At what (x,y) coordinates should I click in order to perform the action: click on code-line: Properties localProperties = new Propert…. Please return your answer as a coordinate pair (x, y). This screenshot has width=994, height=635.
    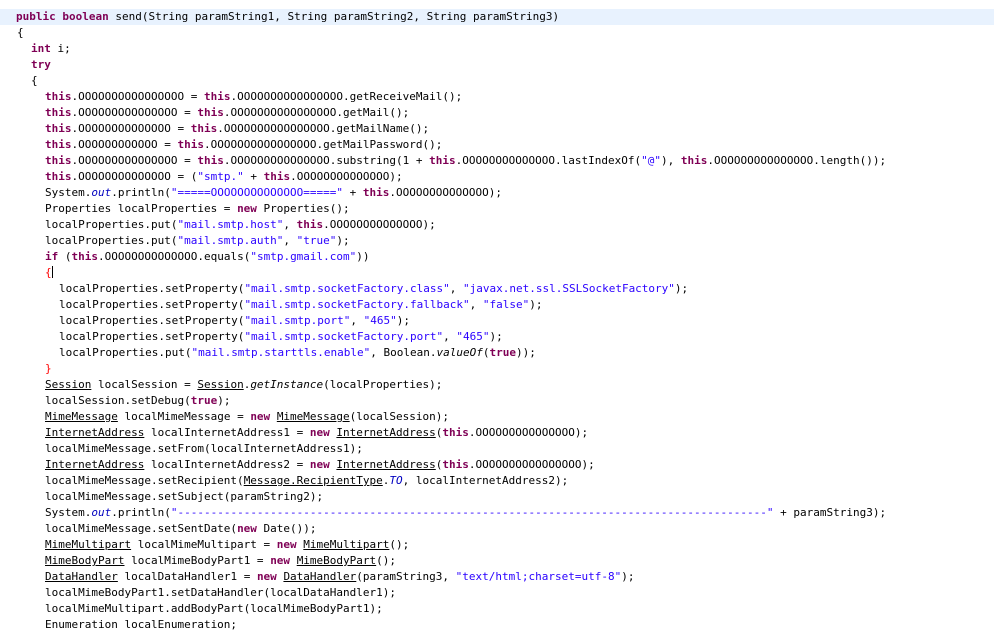
    Looking at the image, I should click on (497, 209).